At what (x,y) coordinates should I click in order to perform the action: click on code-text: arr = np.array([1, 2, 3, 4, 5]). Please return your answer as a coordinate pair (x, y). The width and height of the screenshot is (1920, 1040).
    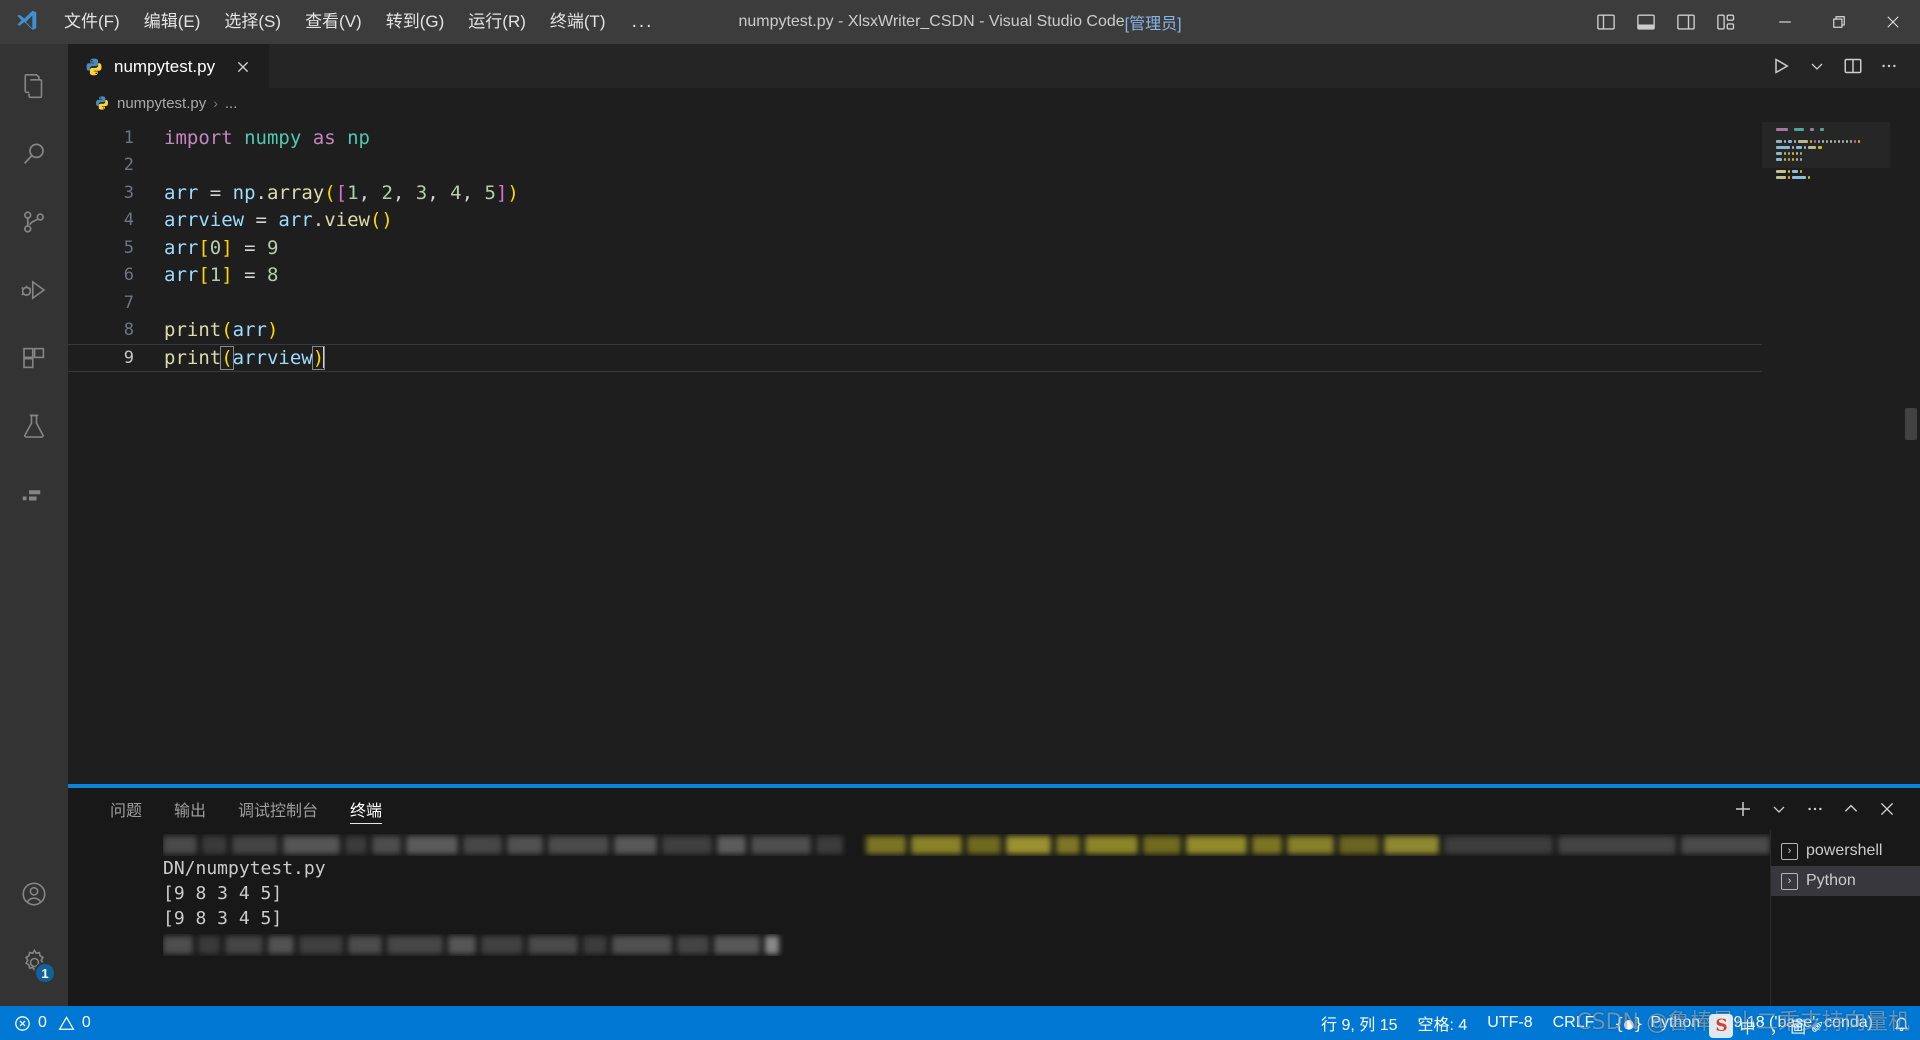
    Looking at the image, I should click on (341, 192).